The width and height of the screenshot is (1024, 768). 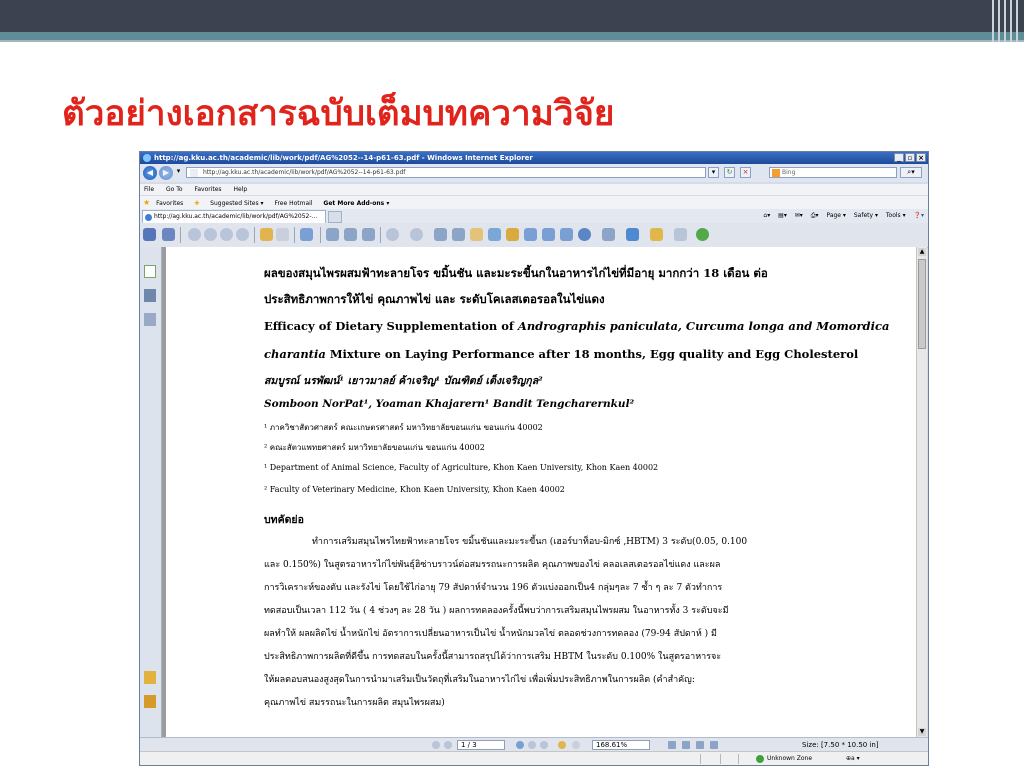 What do you see at coordinates (150, 677) in the screenshot?
I see `comments-icon` at bounding box center [150, 677].